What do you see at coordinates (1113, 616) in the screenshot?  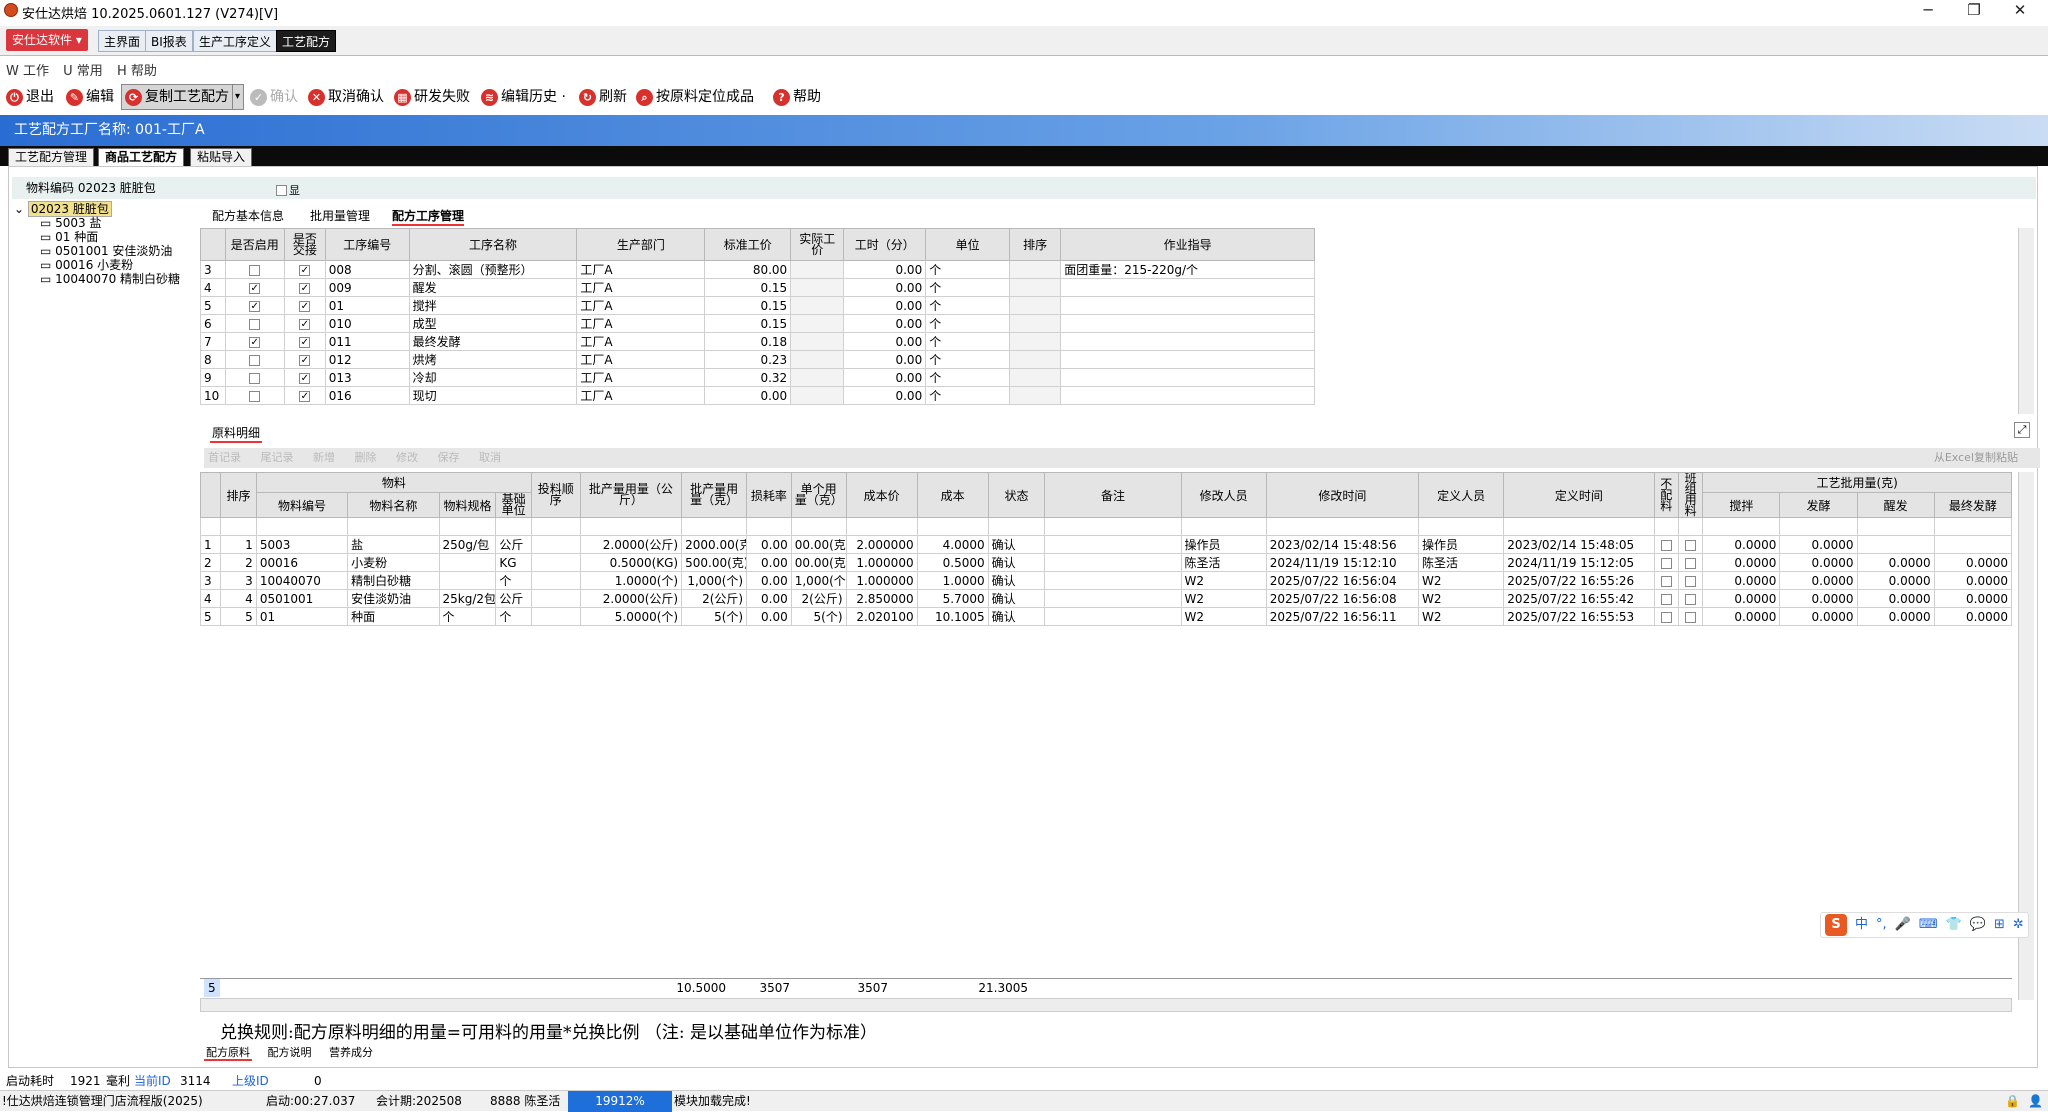 I see `cell-note` at bounding box center [1113, 616].